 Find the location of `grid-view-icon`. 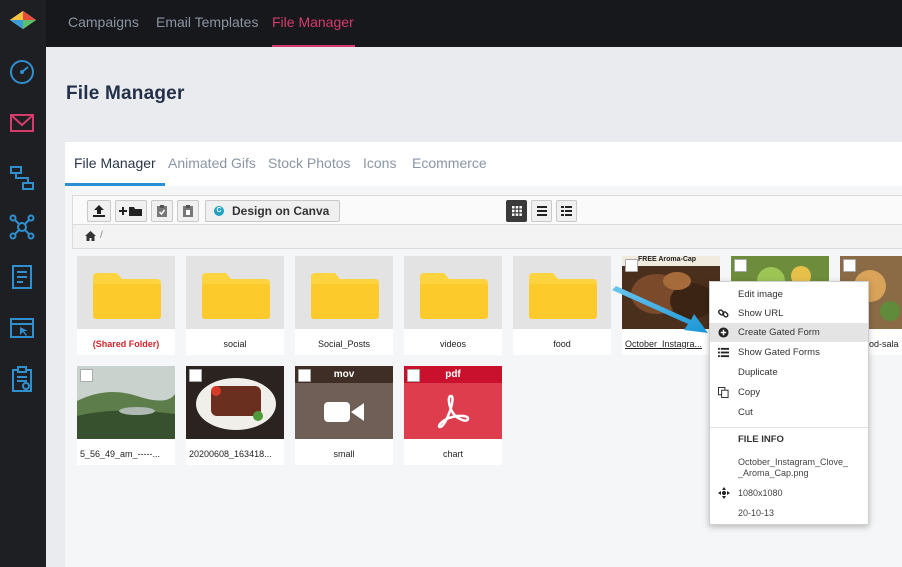

grid-view-icon is located at coordinates (516, 211).